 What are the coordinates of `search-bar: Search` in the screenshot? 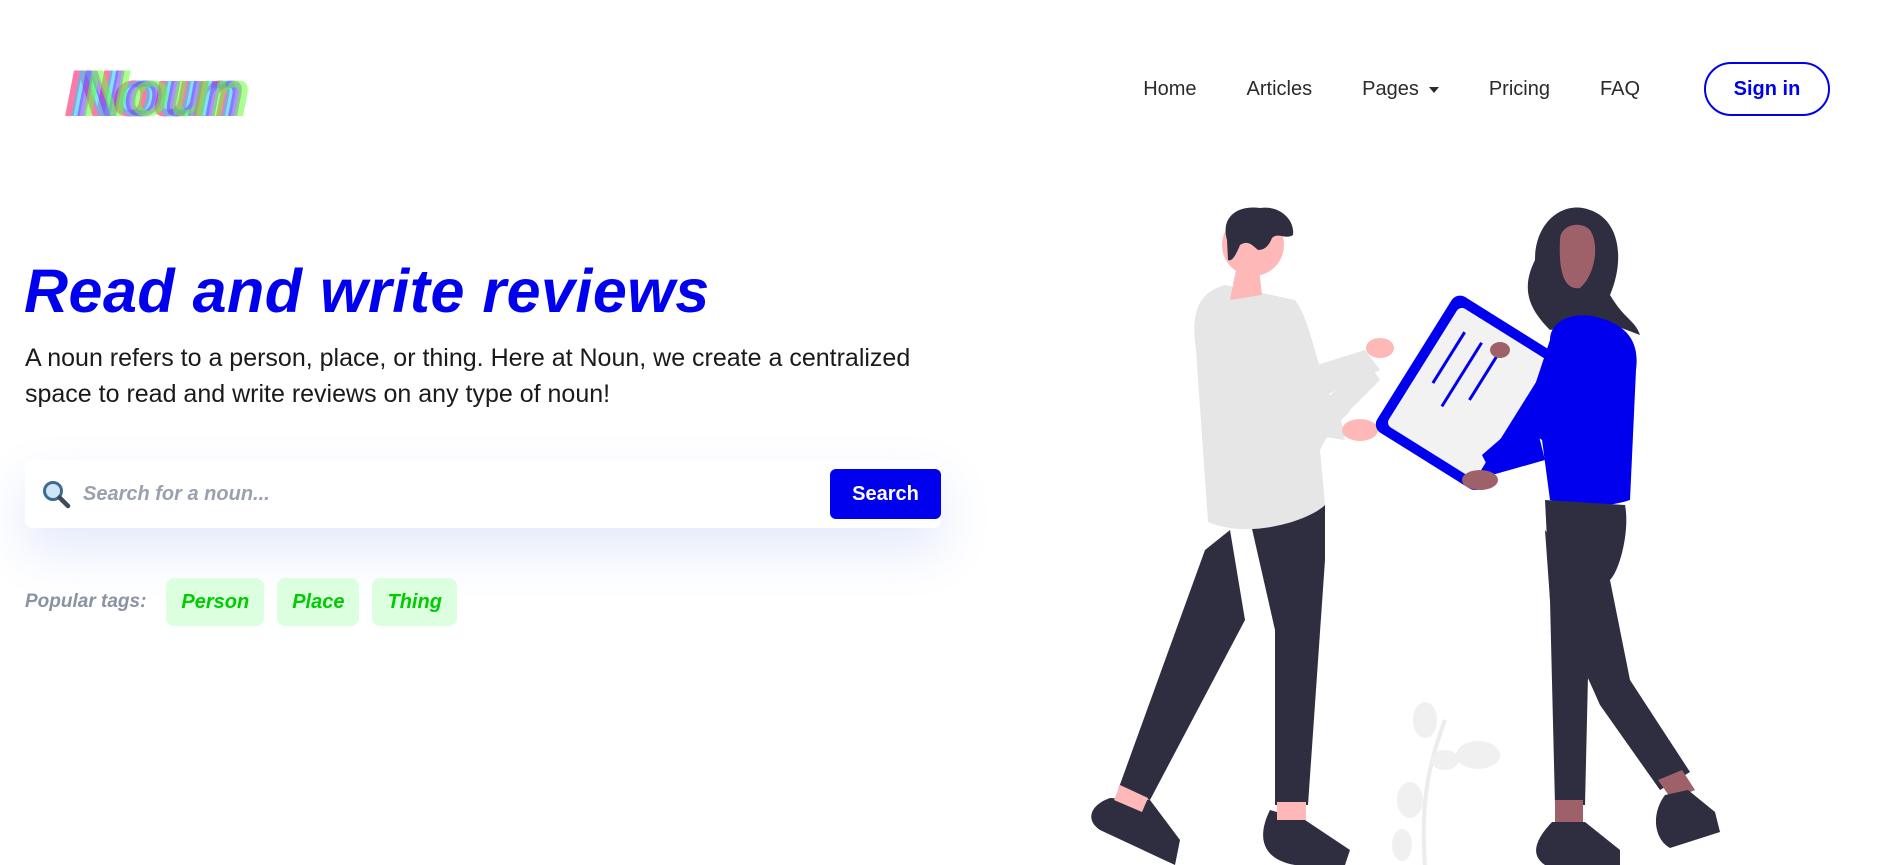 It's located at (483, 494).